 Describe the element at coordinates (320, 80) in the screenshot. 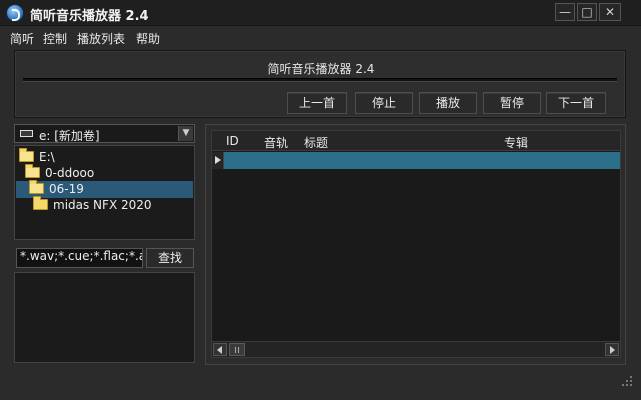

I see `progress-bar` at that location.